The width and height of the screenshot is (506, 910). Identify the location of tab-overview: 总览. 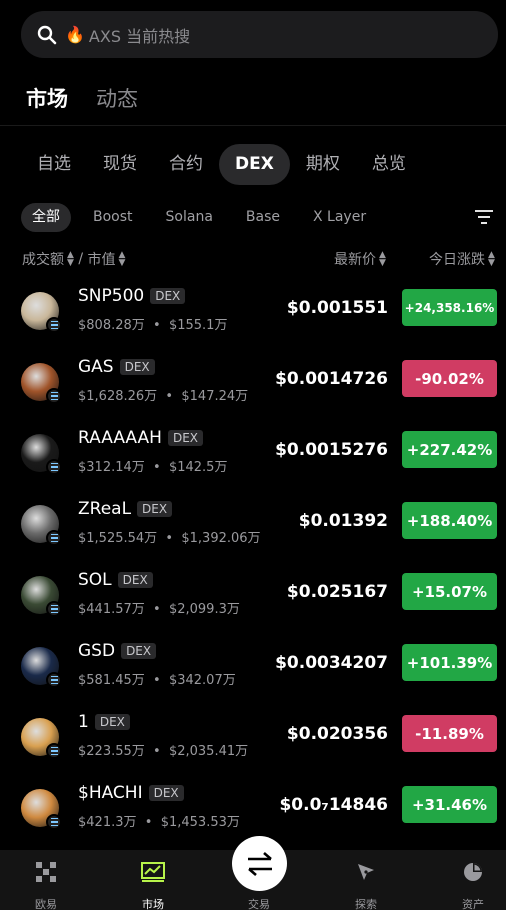
(389, 164).